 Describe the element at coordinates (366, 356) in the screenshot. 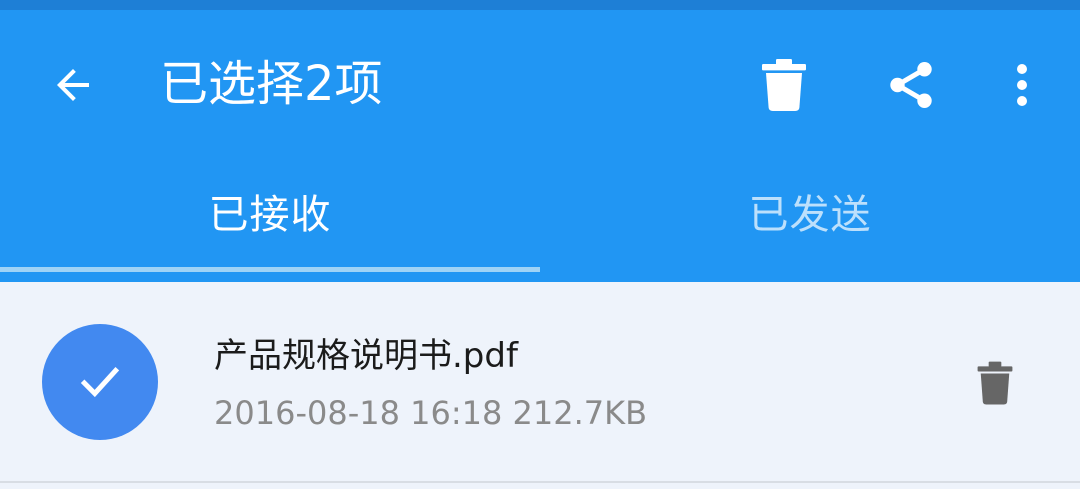

I see `file-name: 产品规格说明书.pdf` at that location.